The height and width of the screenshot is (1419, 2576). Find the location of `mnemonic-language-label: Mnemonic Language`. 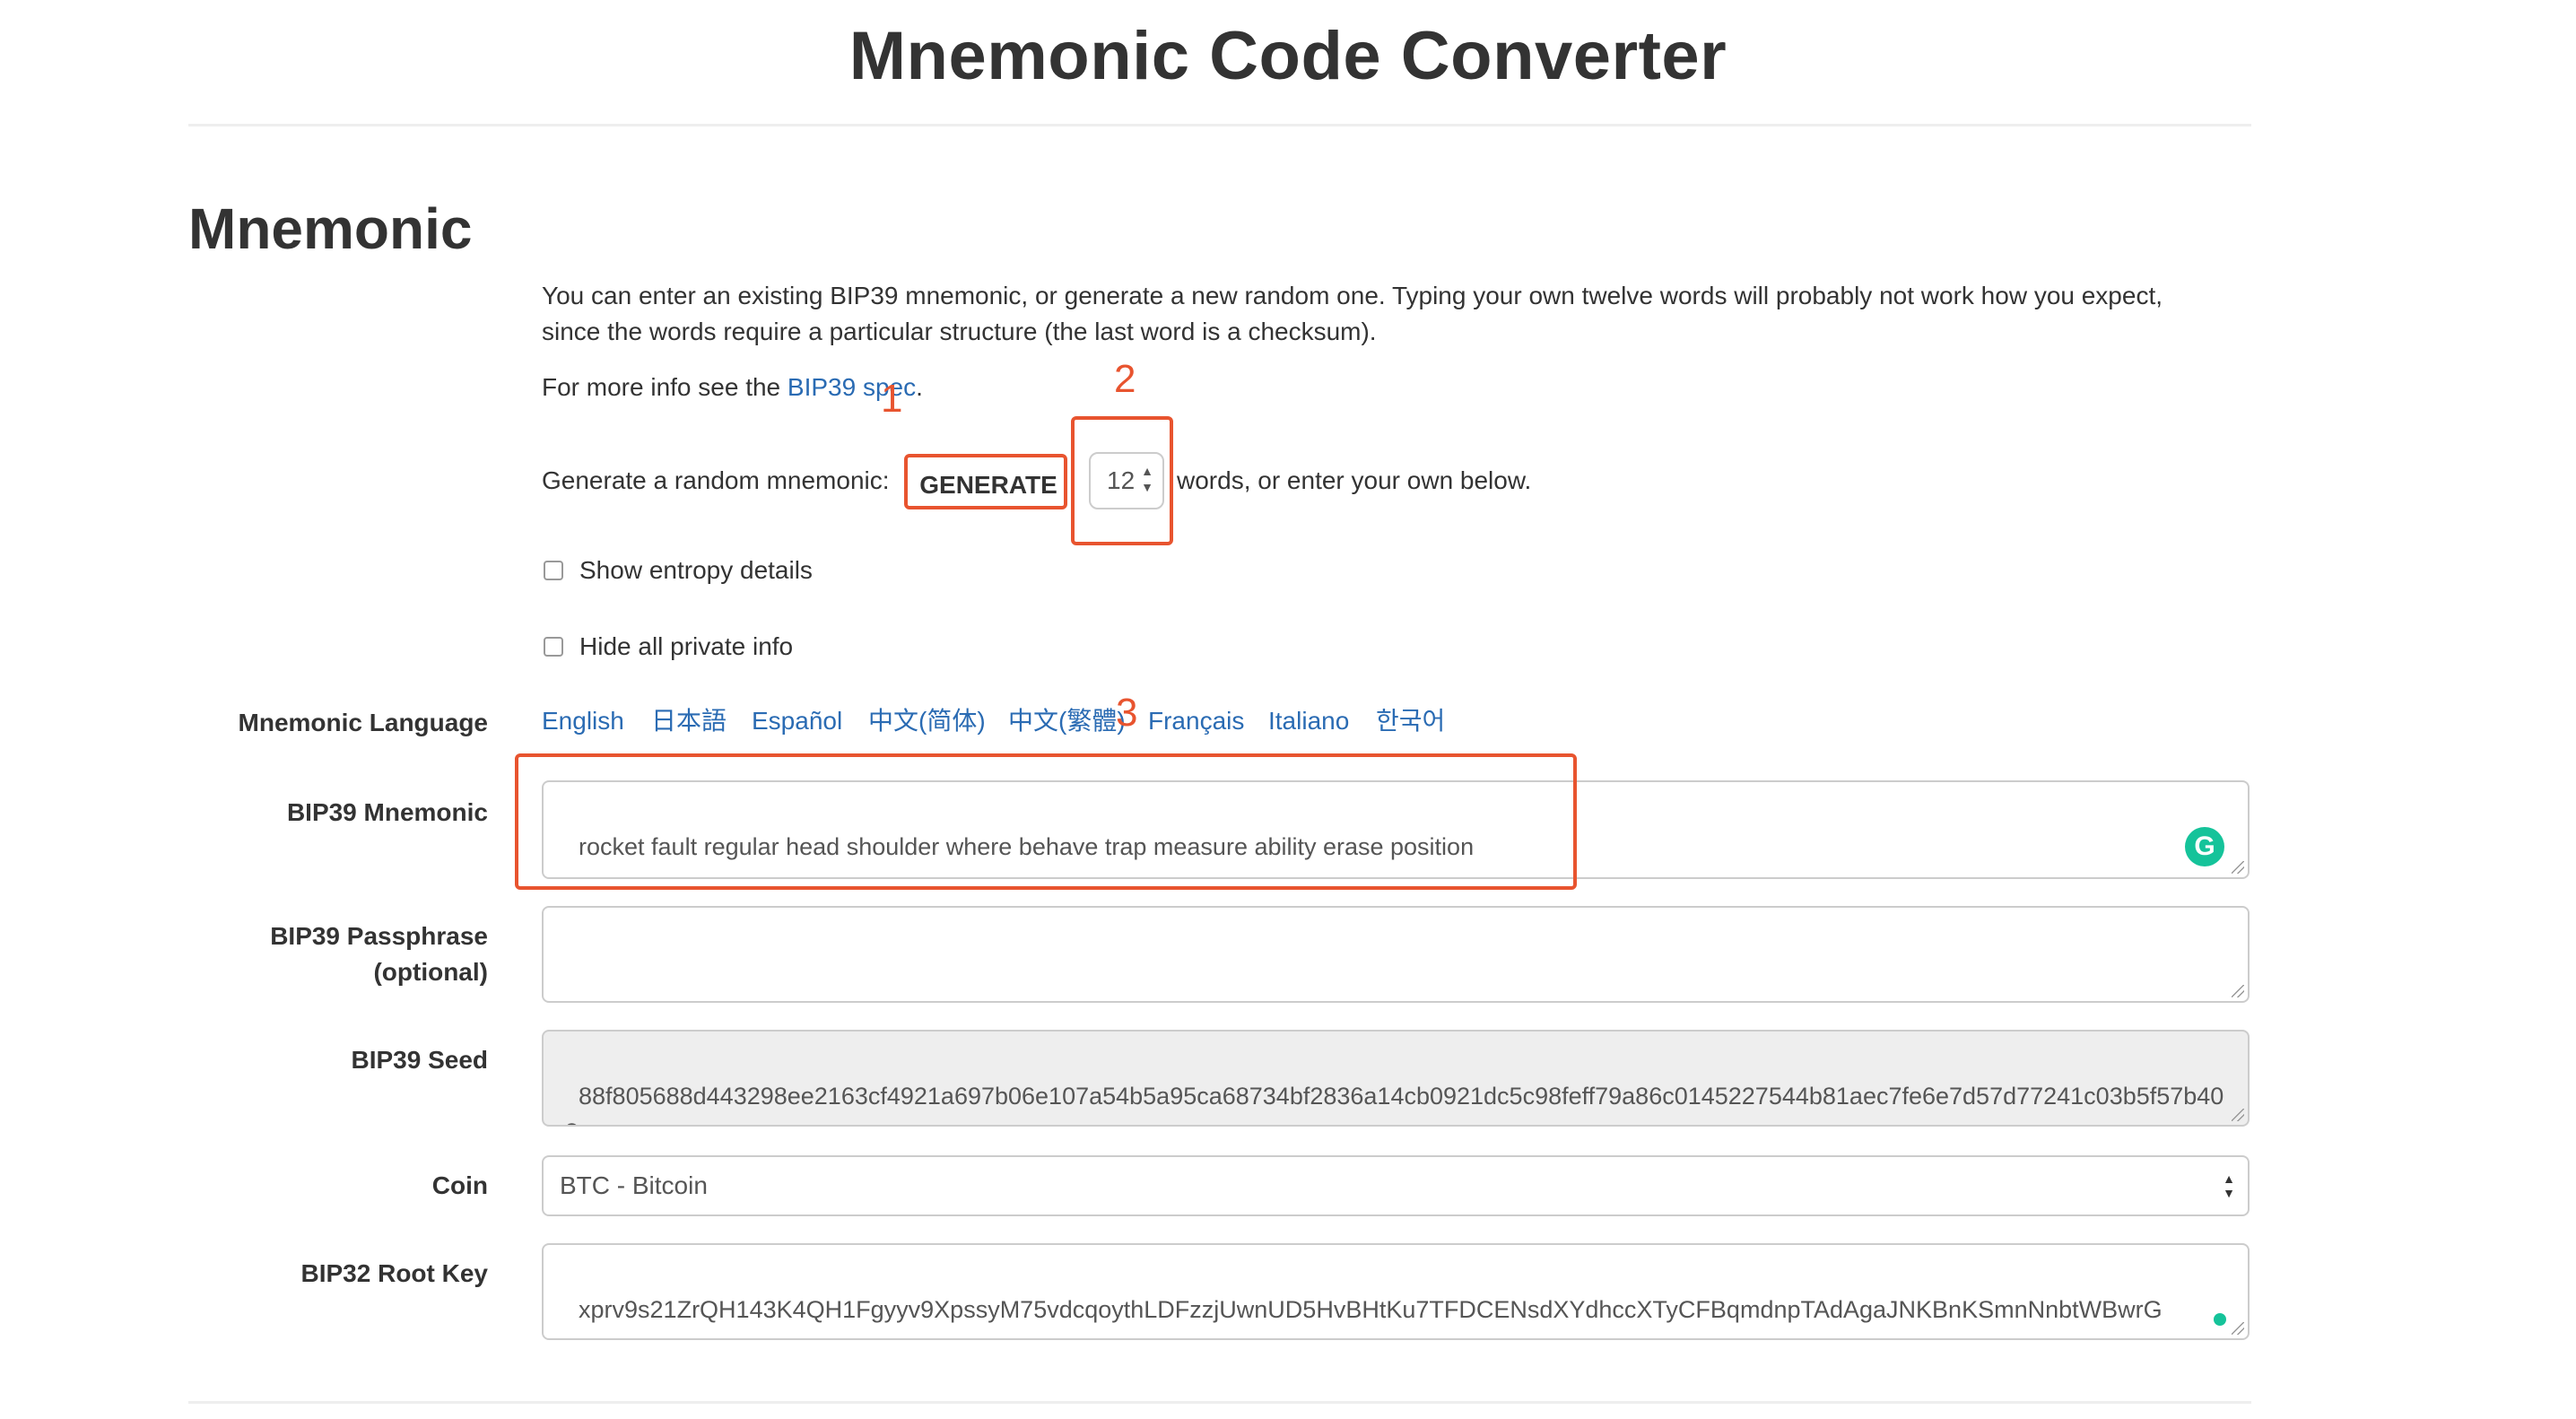

mnemonic-language-label: Mnemonic Language is located at coordinates (363, 722).